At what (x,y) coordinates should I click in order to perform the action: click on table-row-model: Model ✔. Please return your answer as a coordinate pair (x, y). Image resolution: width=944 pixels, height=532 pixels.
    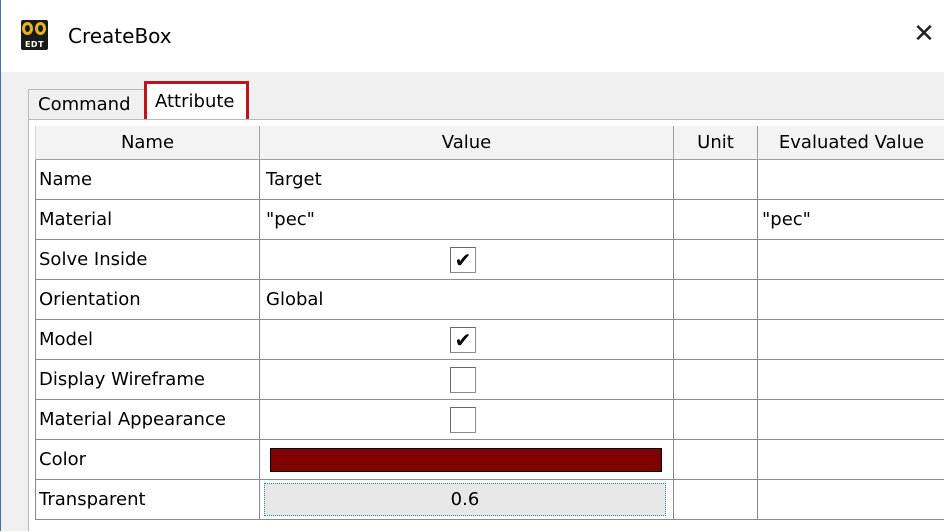
    Looking at the image, I should click on (489, 340).